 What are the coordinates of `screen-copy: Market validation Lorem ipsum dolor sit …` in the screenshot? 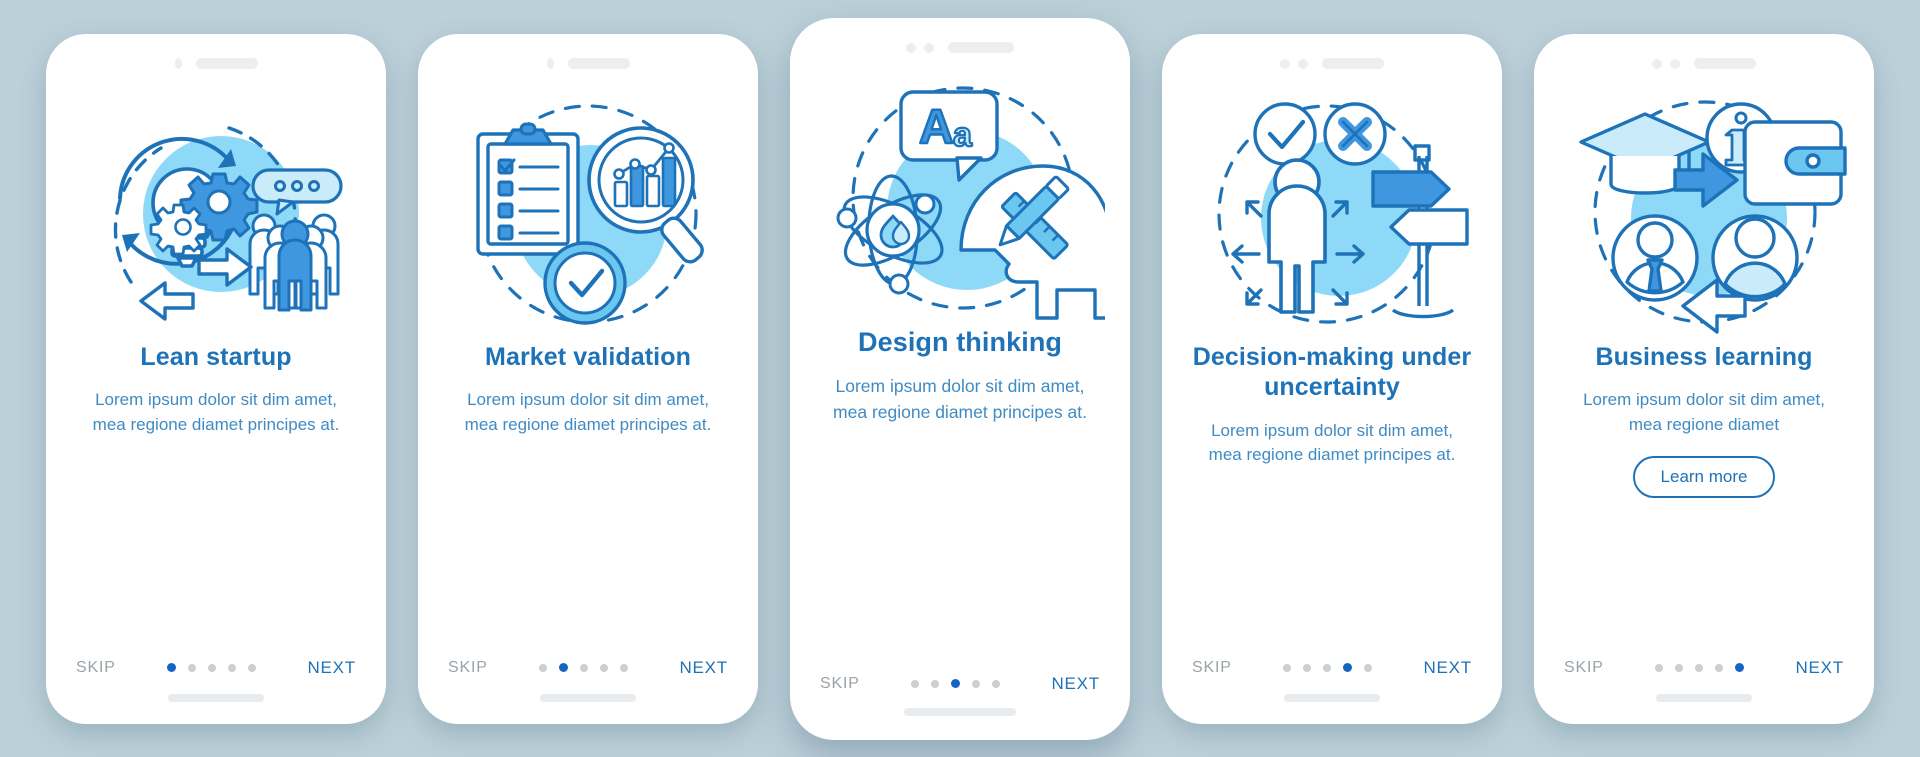 It's located at (588, 387).